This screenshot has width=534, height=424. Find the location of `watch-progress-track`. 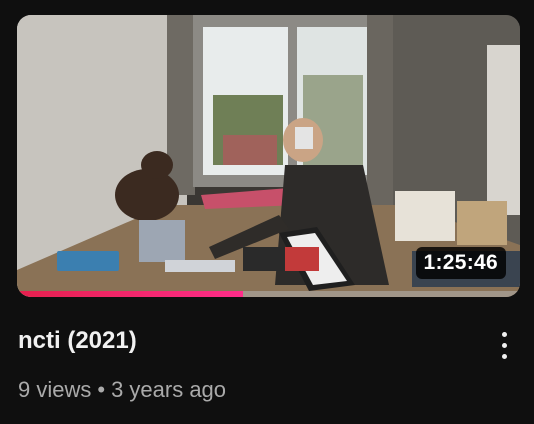

watch-progress-track is located at coordinates (268, 294).